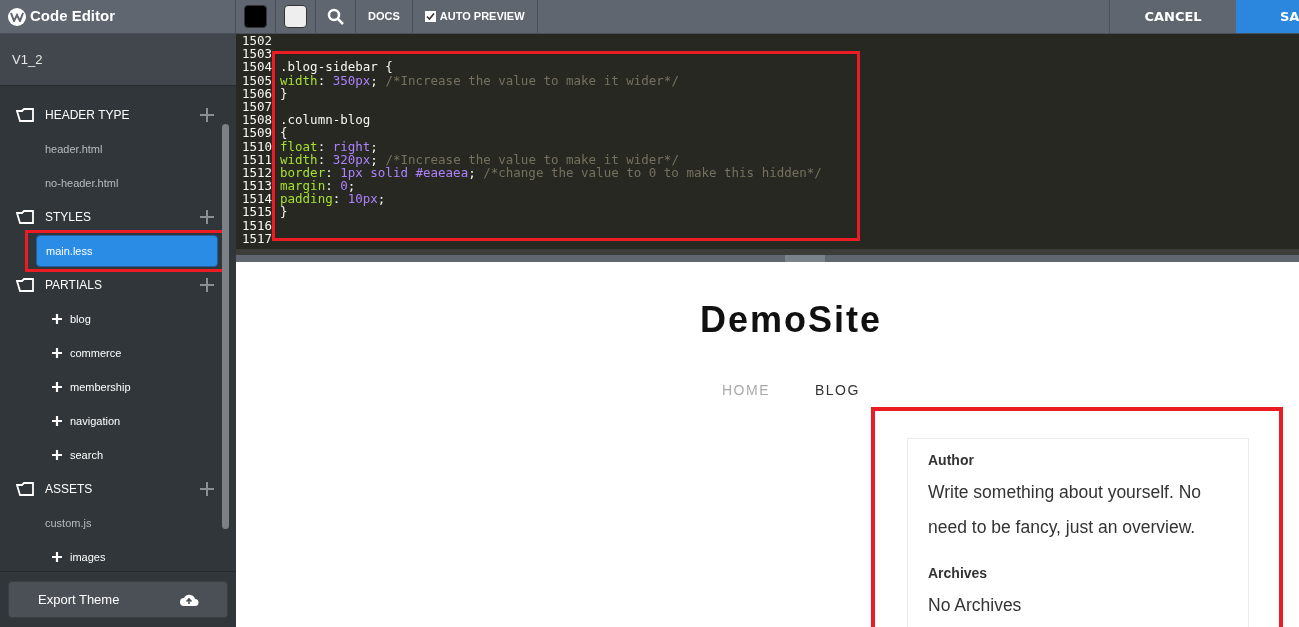  I want to click on tree-item: custom.js, so click(127, 523).